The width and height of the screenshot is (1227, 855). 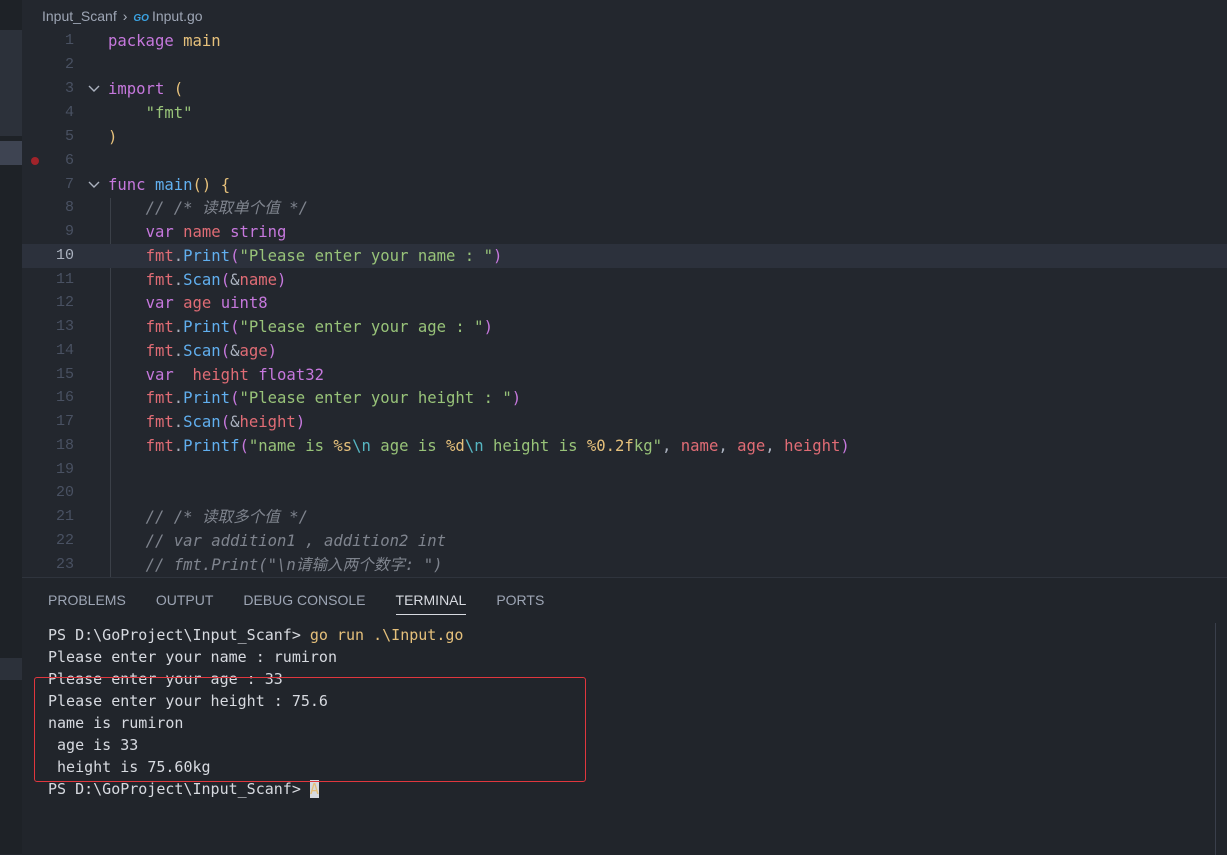 I want to click on line-number: 12, so click(x=64, y=302).